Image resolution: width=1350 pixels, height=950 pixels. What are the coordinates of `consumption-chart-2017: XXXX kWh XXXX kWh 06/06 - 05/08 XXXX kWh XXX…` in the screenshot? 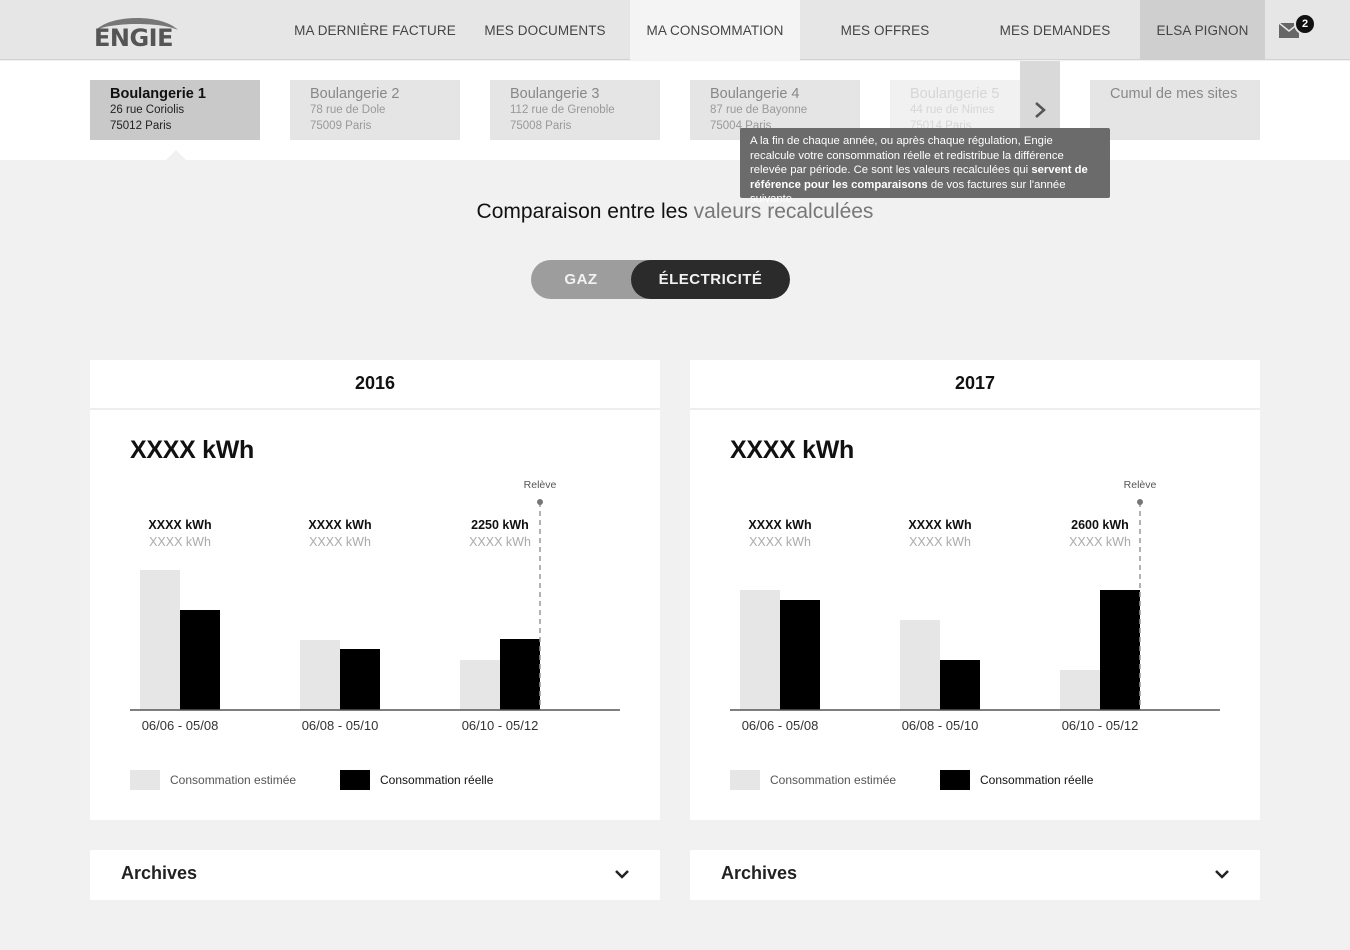 It's located at (975, 606).